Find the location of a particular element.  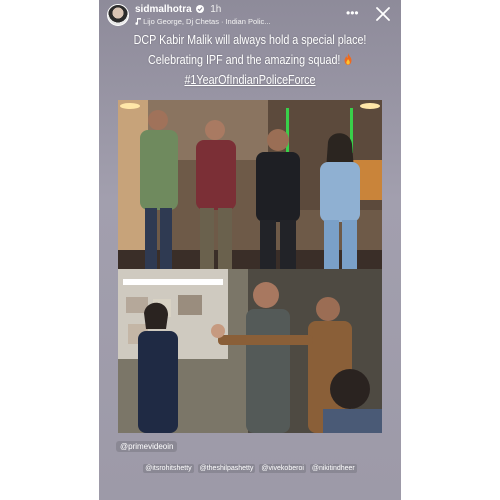

fire-emoji-icon is located at coordinates (348, 59).